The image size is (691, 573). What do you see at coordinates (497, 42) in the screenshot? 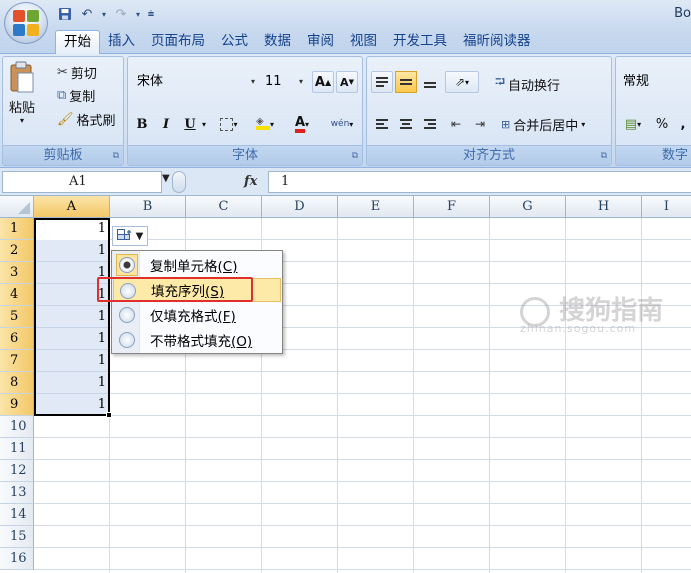
I see `tab-foxit-reader: 福昕阅读器` at bounding box center [497, 42].